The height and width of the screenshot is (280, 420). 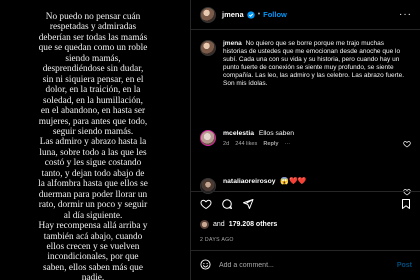 What do you see at coordinates (251, 14) in the screenshot?
I see `verified-icon` at bounding box center [251, 14].